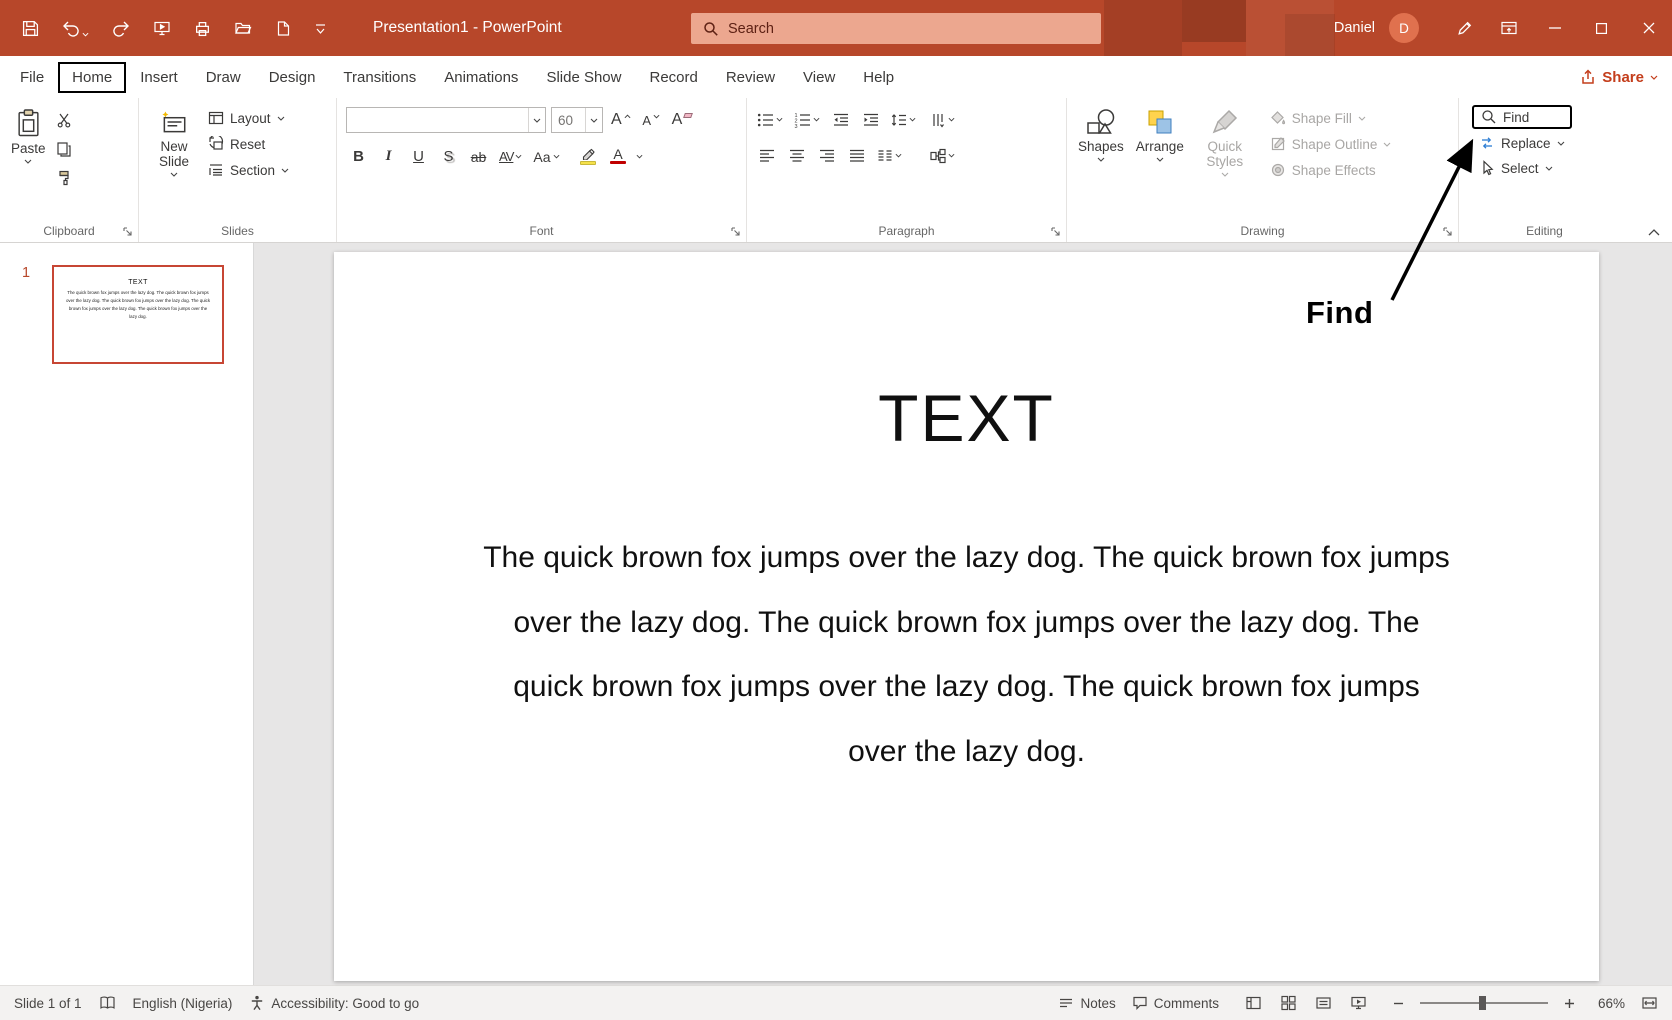 This screenshot has height=1020, width=1672. Describe the element at coordinates (121, 28) in the screenshot. I see `redo-button` at that location.